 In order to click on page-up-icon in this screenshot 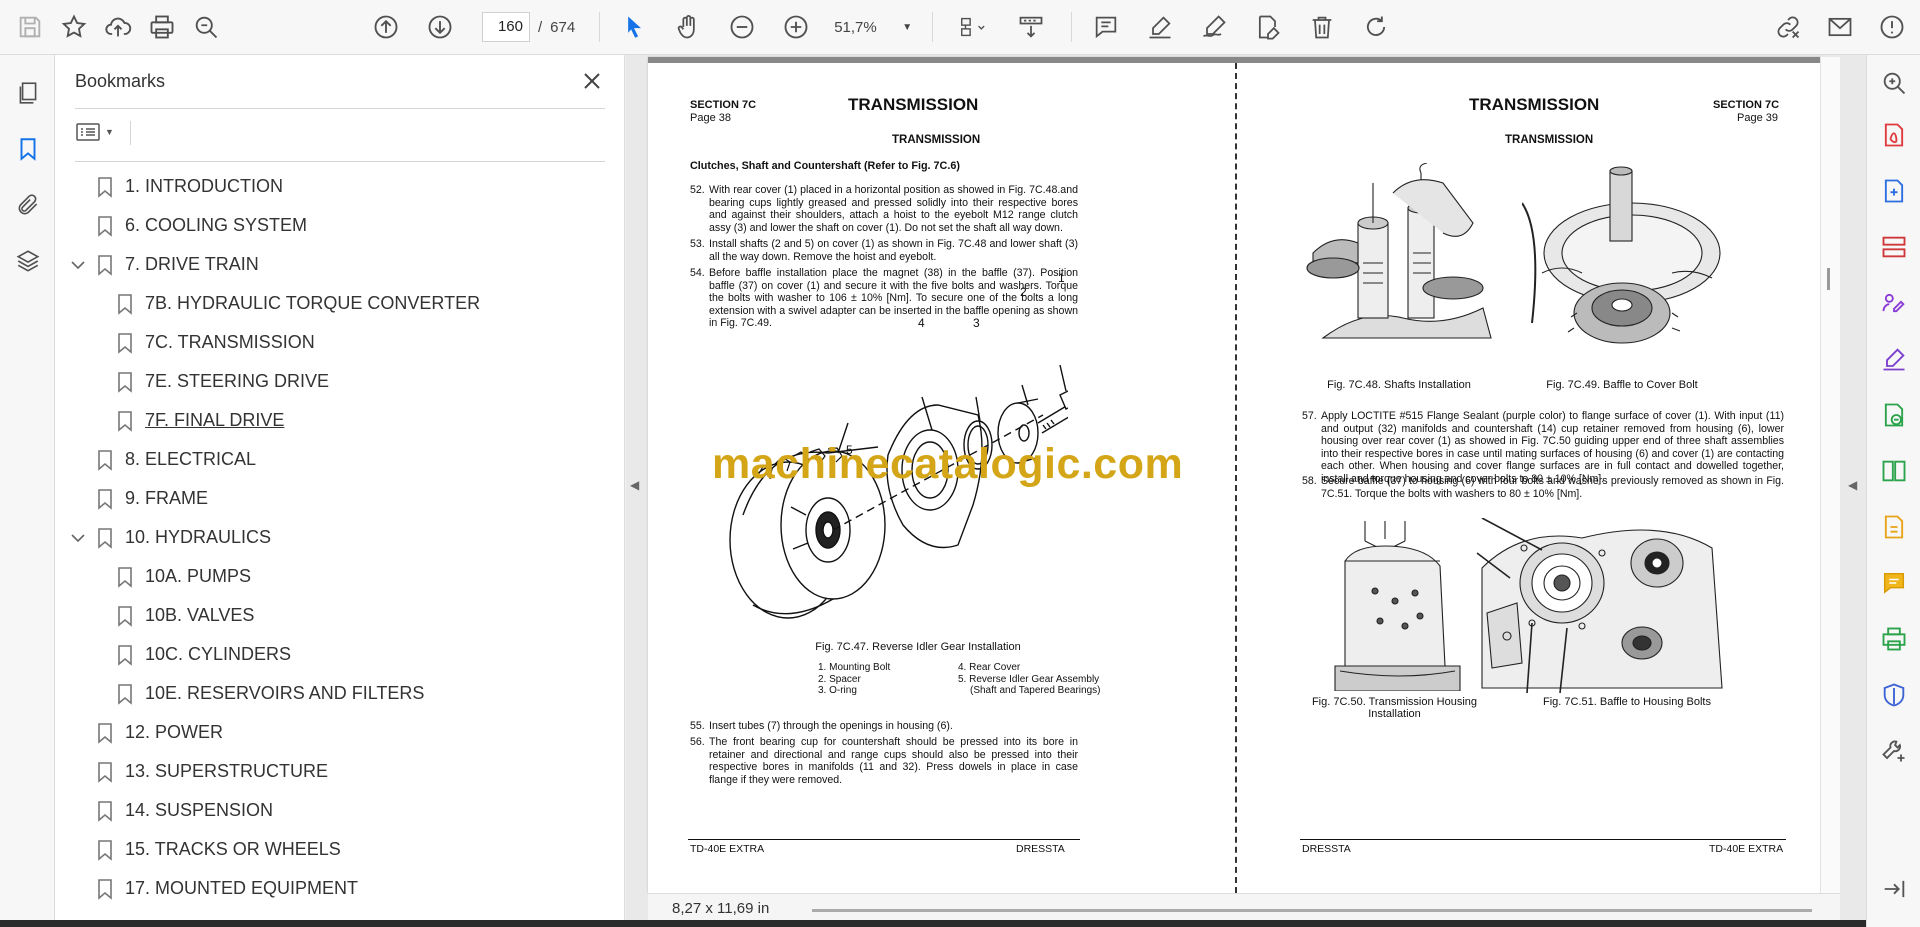, I will do `click(386, 27)`.